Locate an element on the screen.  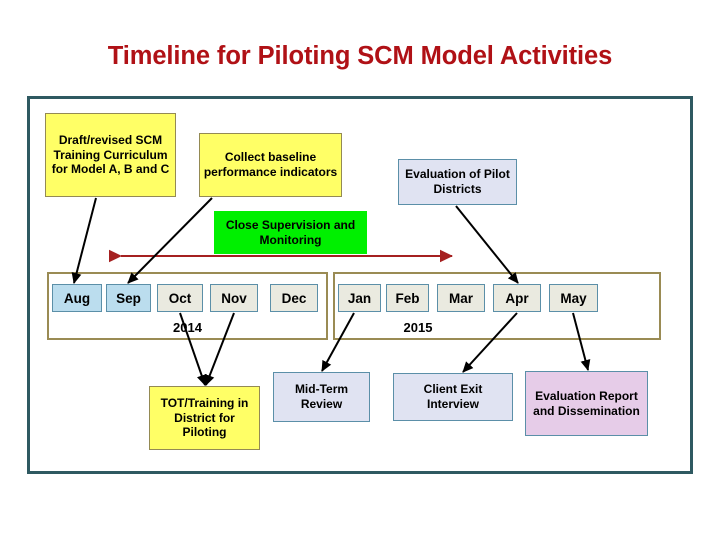
month-label: Mar is located at coordinates (460, 298).